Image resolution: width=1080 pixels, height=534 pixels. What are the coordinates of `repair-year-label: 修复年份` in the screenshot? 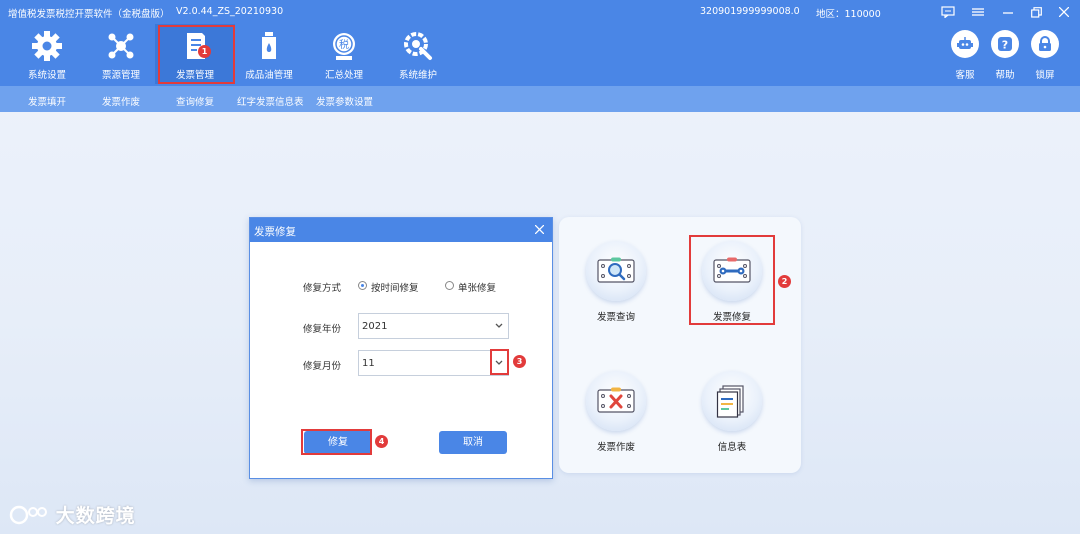 It's located at (322, 329).